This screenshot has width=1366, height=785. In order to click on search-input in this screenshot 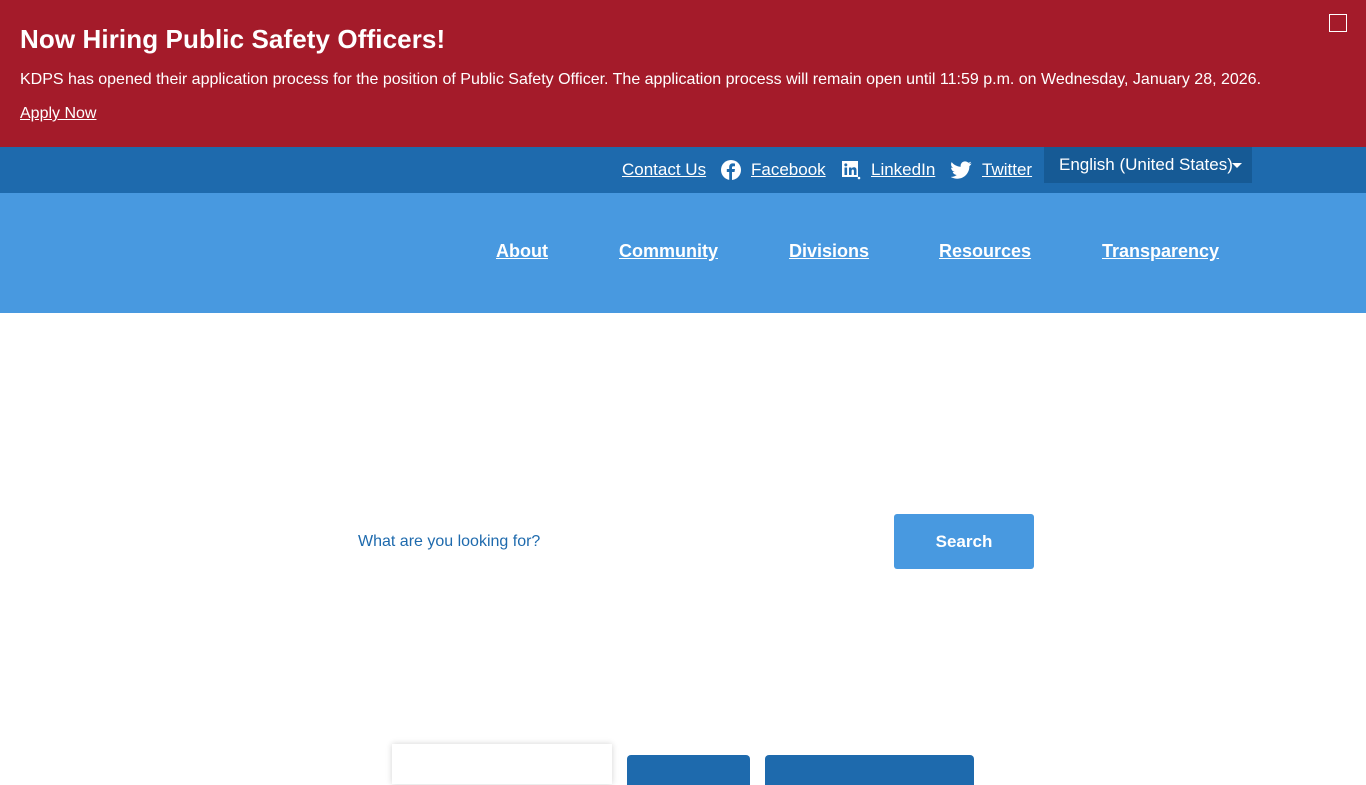, I will do `click(619, 541)`.